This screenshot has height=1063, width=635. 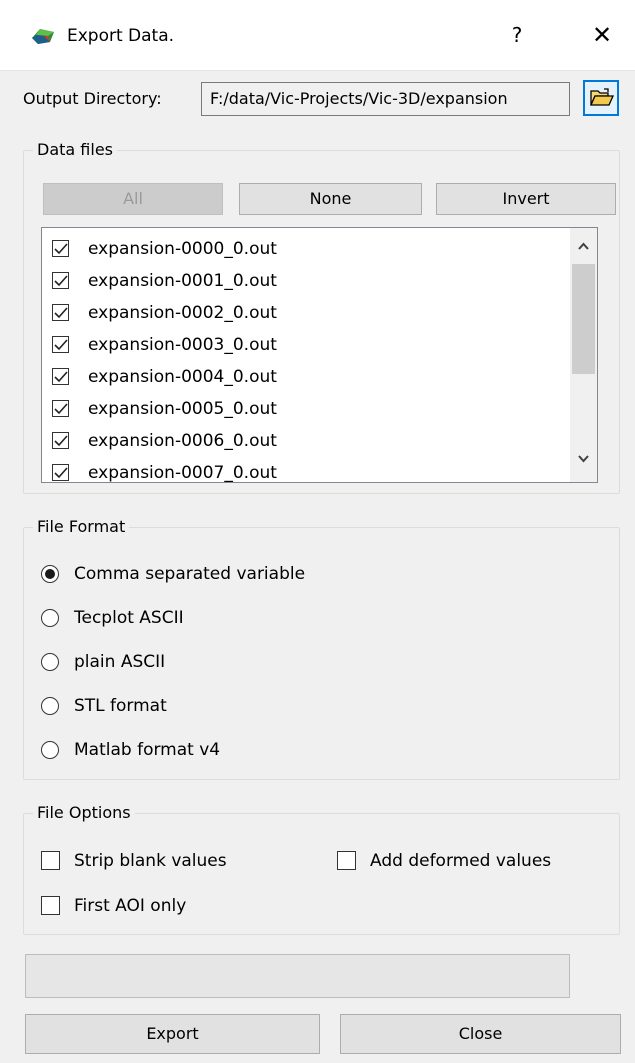 I want to click on help-button: ?, so click(x=517, y=35).